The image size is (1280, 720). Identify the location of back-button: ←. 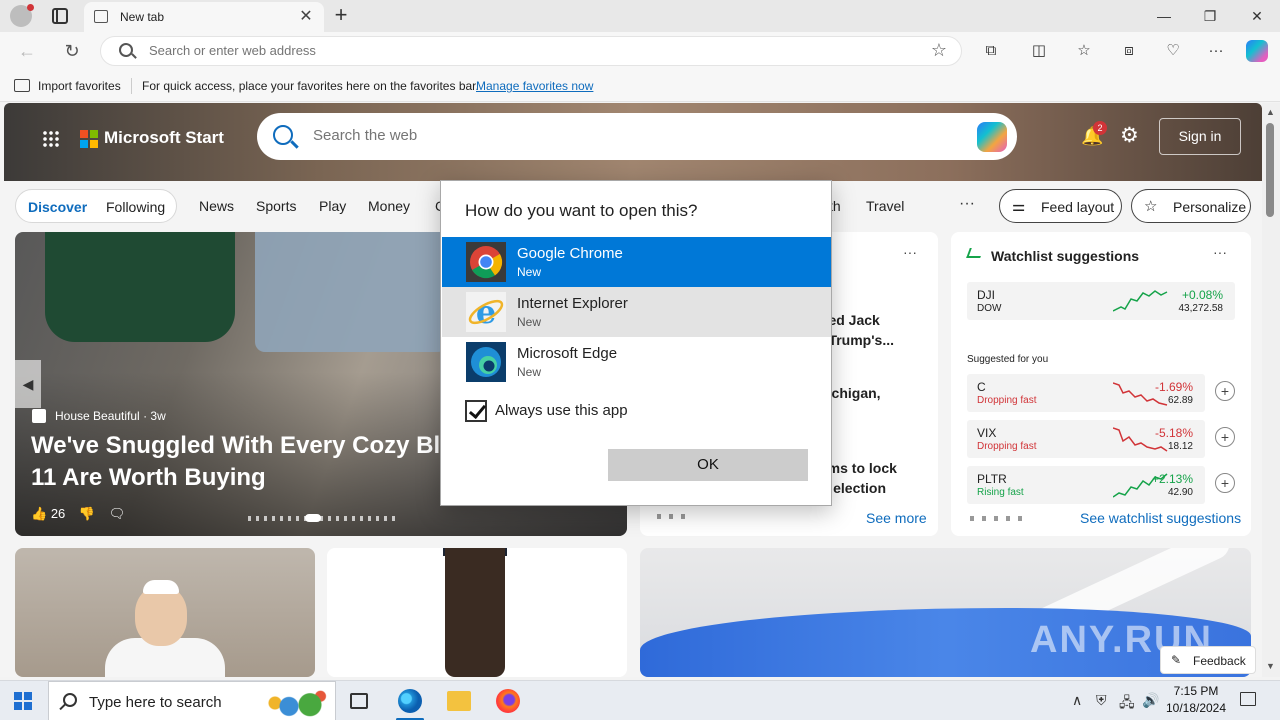
(27, 51).